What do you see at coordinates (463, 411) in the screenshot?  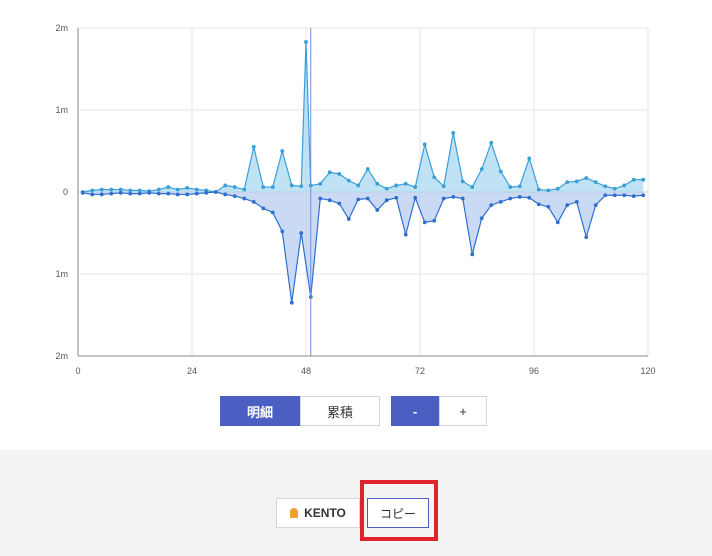 I see `zoom-in-button: +` at bounding box center [463, 411].